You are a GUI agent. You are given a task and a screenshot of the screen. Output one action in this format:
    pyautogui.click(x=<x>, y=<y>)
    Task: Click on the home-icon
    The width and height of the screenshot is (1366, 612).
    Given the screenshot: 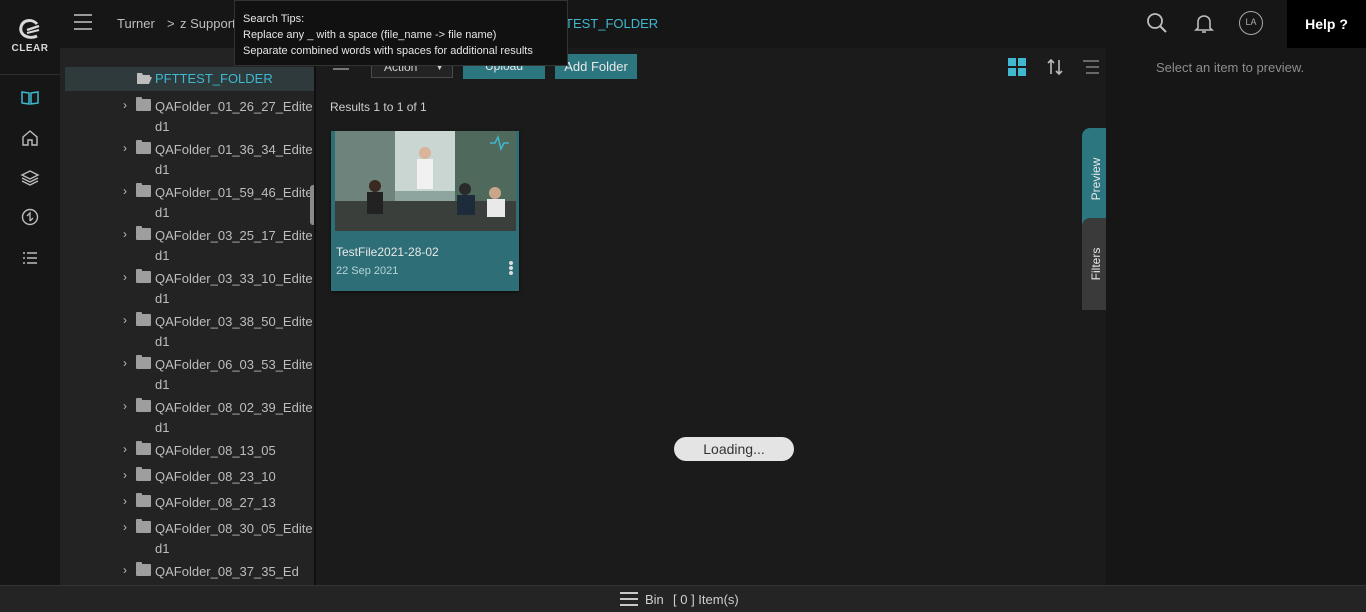 What is the action you would take?
    pyautogui.click(x=30, y=138)
    